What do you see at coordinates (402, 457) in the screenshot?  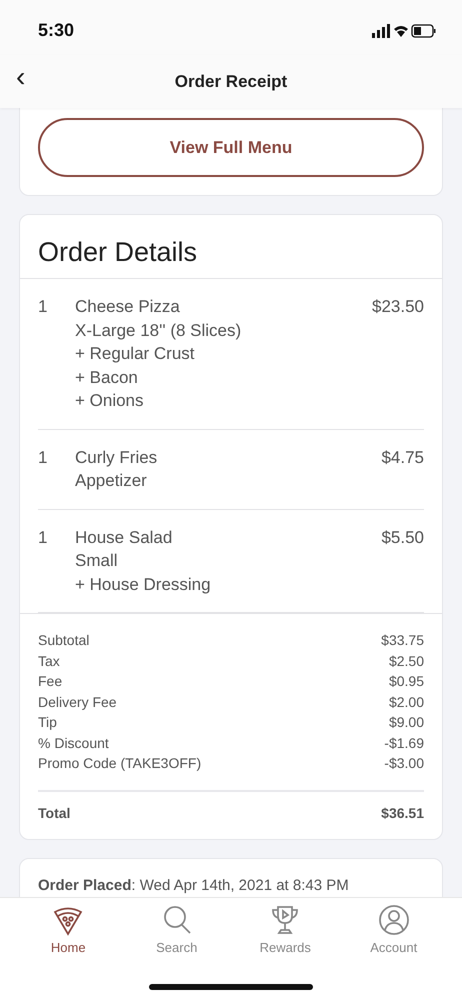 I see `item-price: $4.75` at bounding box center [402, 457].